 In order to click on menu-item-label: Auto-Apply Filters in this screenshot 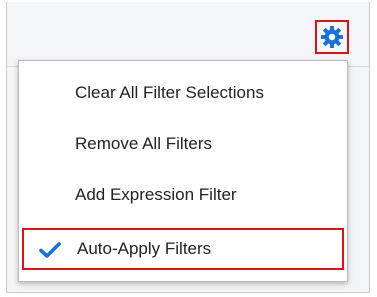, I will do `click(144, 248)`.